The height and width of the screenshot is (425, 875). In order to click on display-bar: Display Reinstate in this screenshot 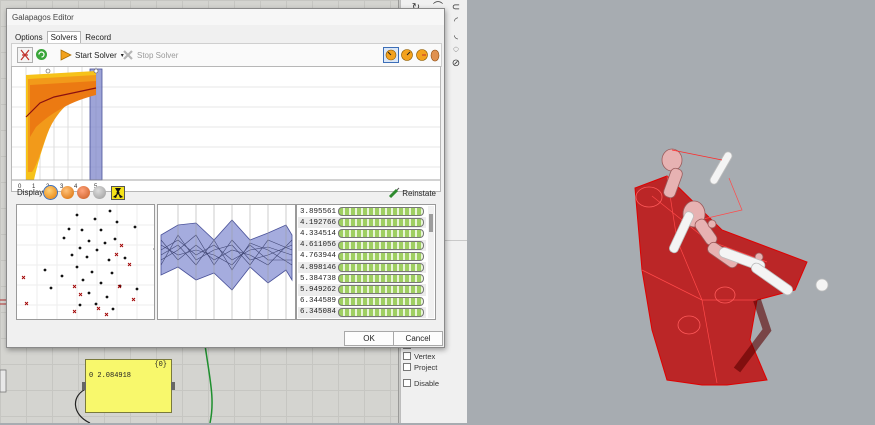, I will do `click(225, 193)`.